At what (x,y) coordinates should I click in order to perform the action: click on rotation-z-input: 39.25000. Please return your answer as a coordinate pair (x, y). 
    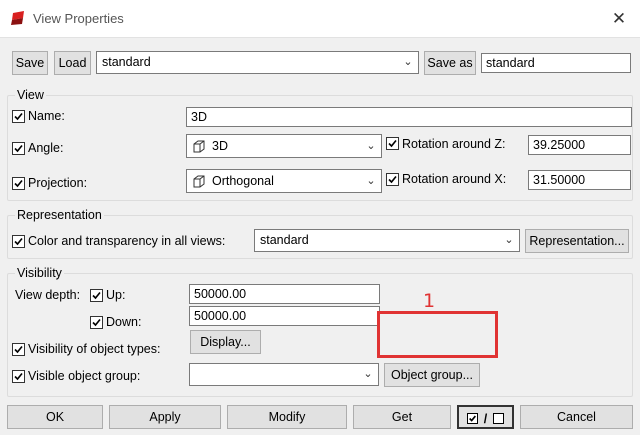
    Looking at the image, I should click on (579, 145).